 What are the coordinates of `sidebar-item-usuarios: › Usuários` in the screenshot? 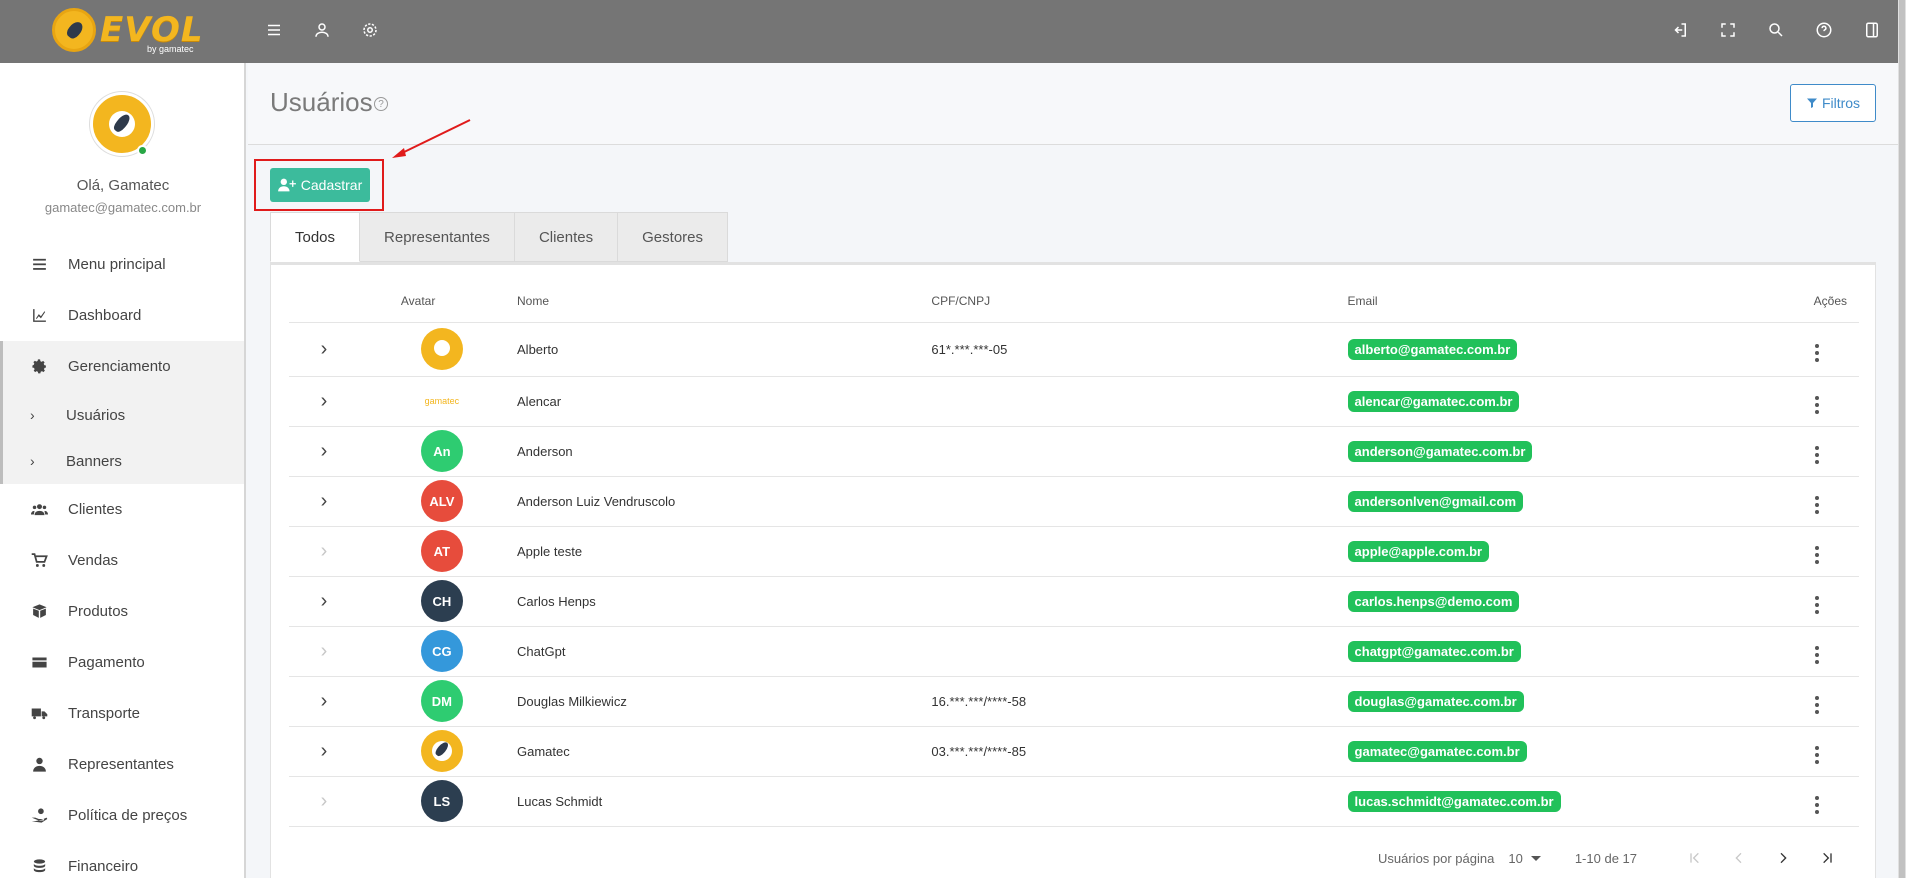 It's located at (123, 415).